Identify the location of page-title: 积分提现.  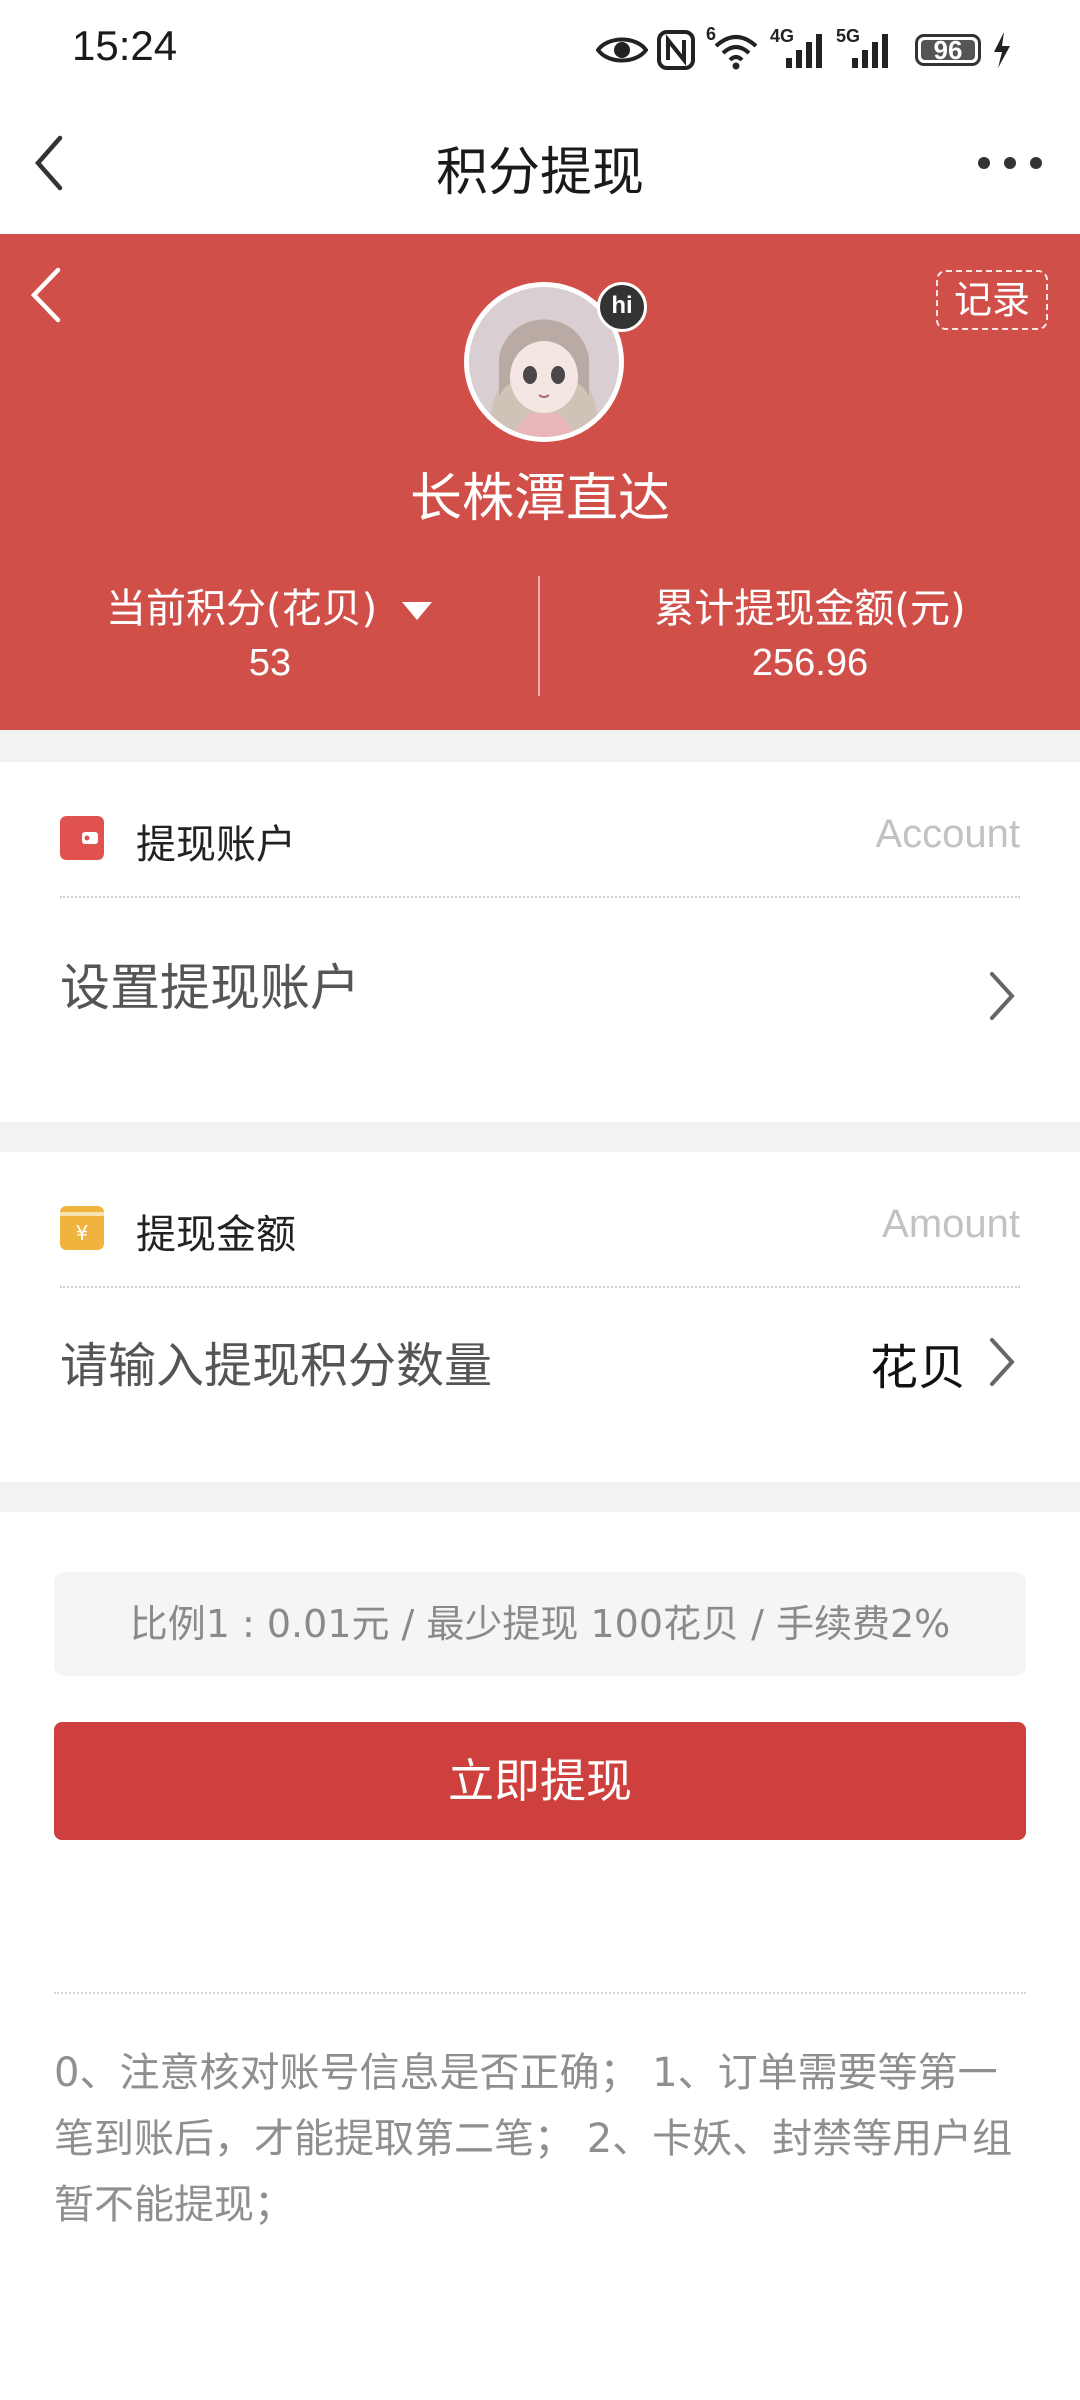
(539, 173).